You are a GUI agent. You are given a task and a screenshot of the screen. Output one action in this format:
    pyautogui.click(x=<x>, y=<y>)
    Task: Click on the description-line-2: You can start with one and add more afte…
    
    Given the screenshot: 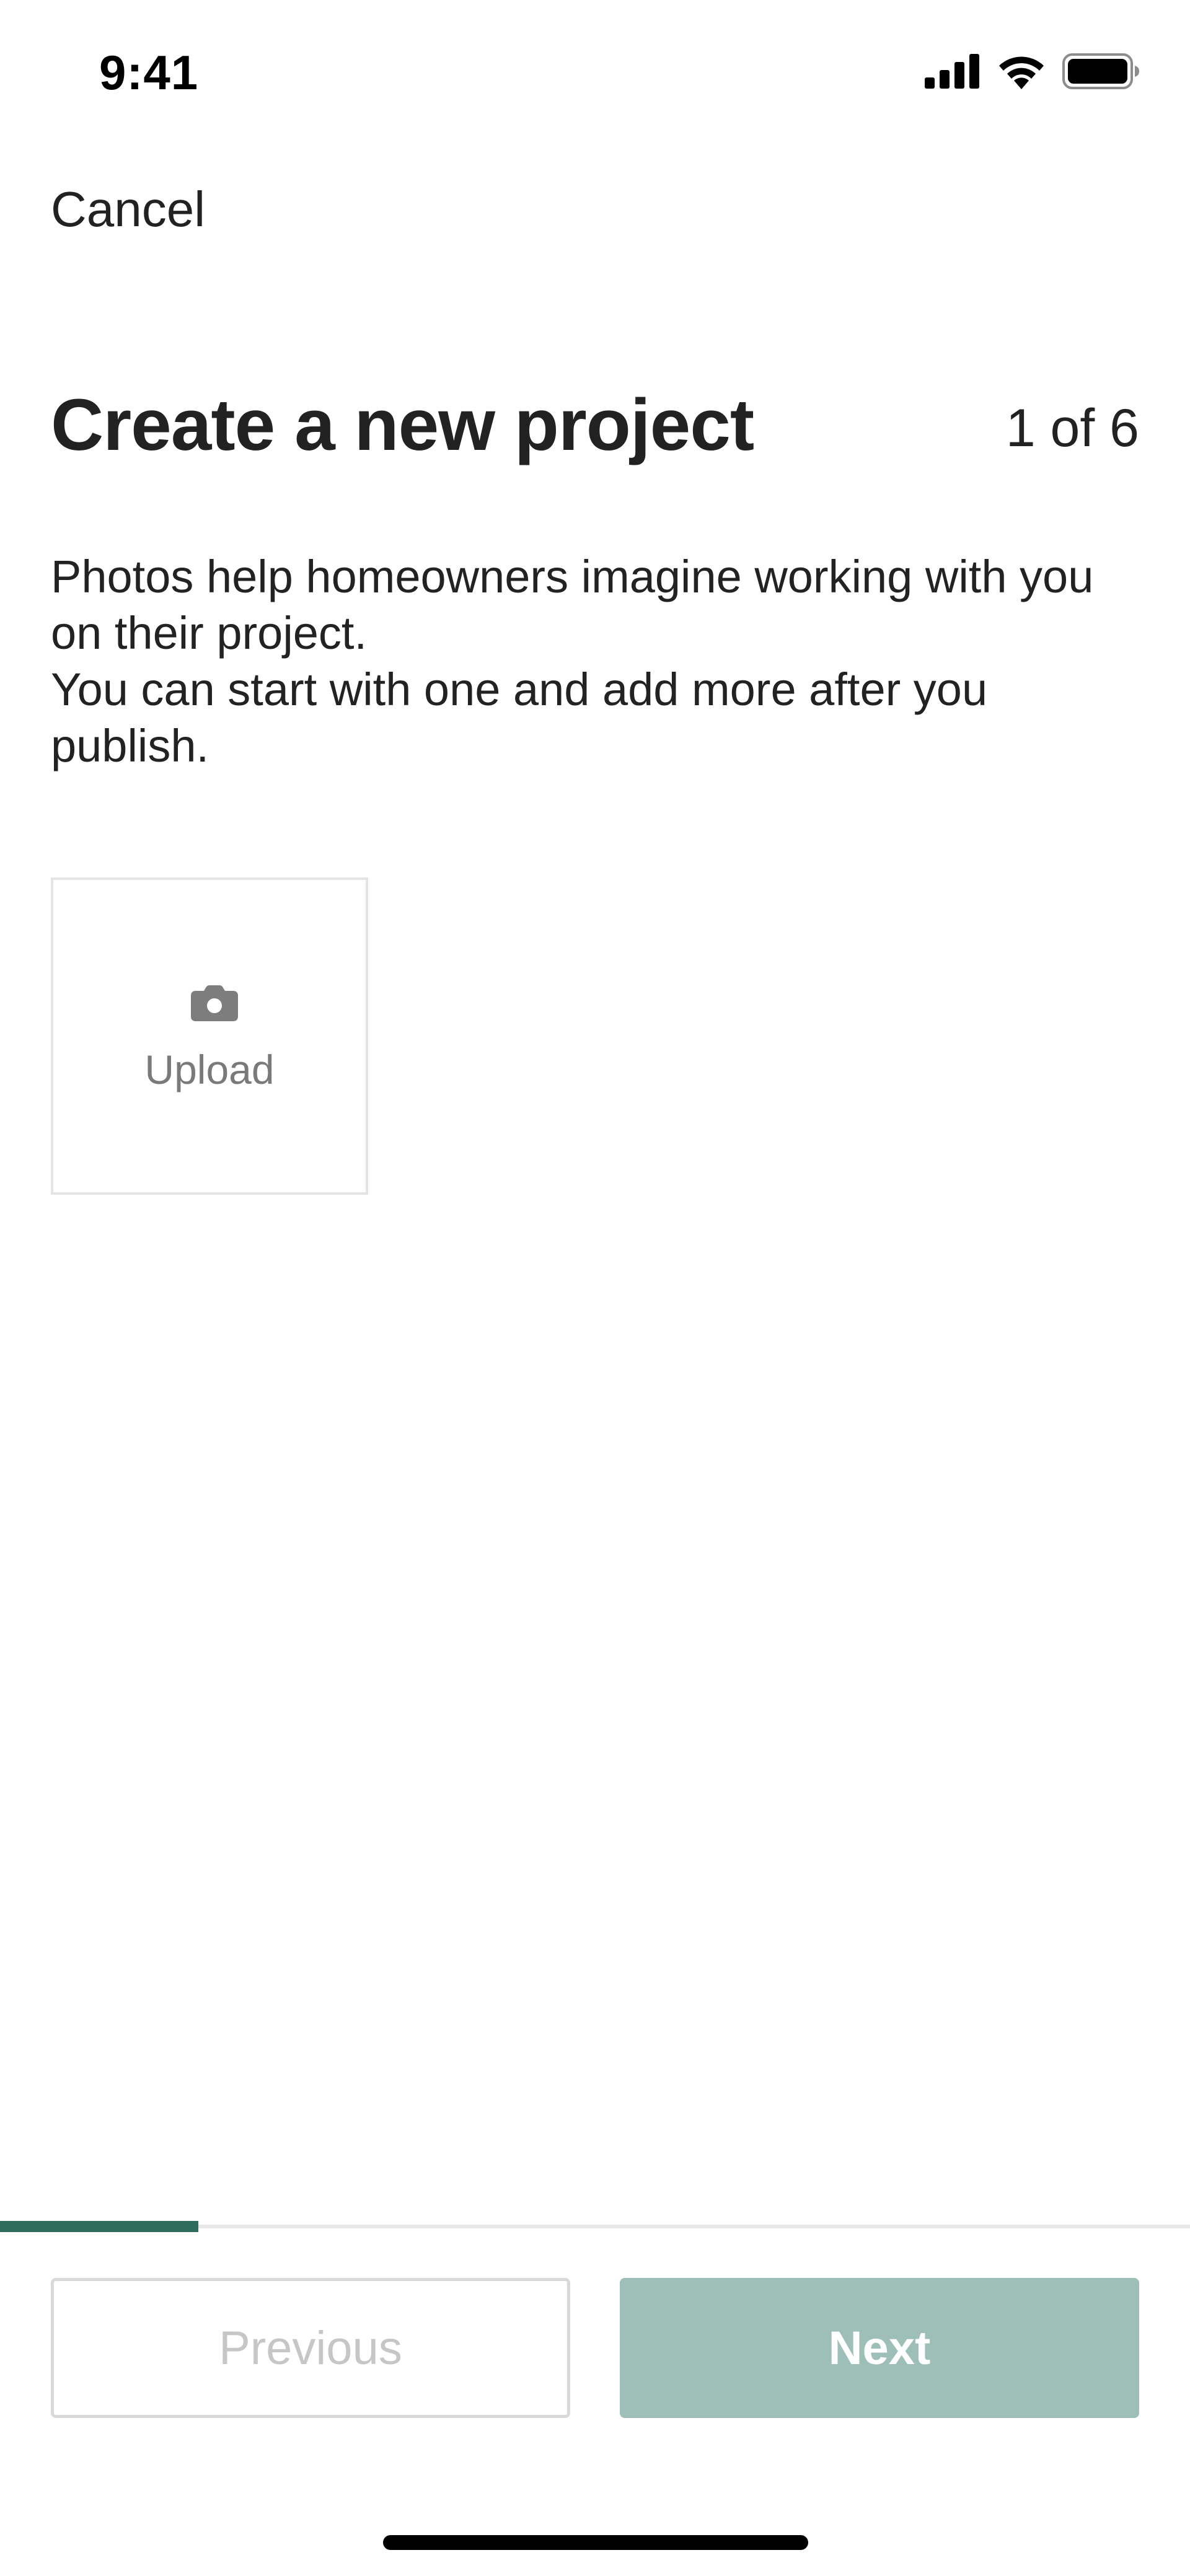 What is the action you would take?
    pyautogui.click(x=519, y=718)
    